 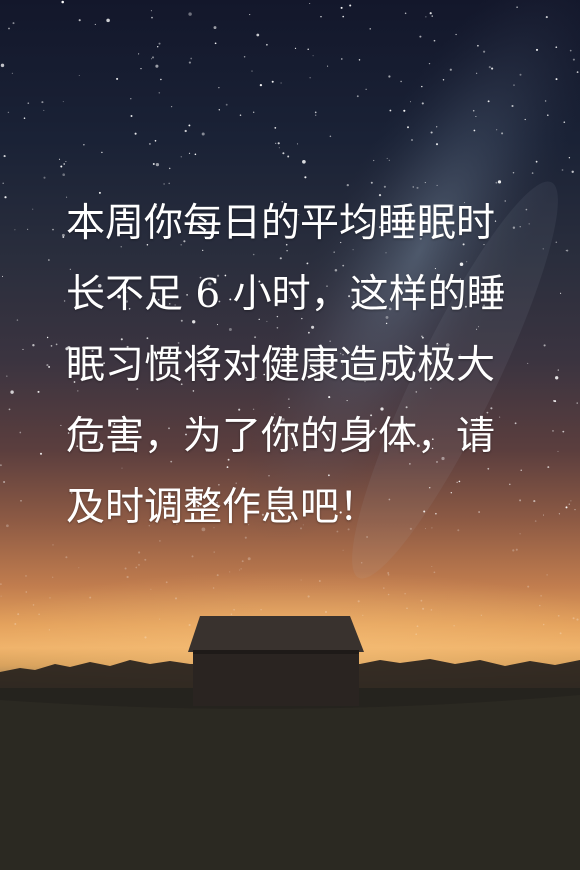 I want to click on barn-roof, so click(x=276, y=634).